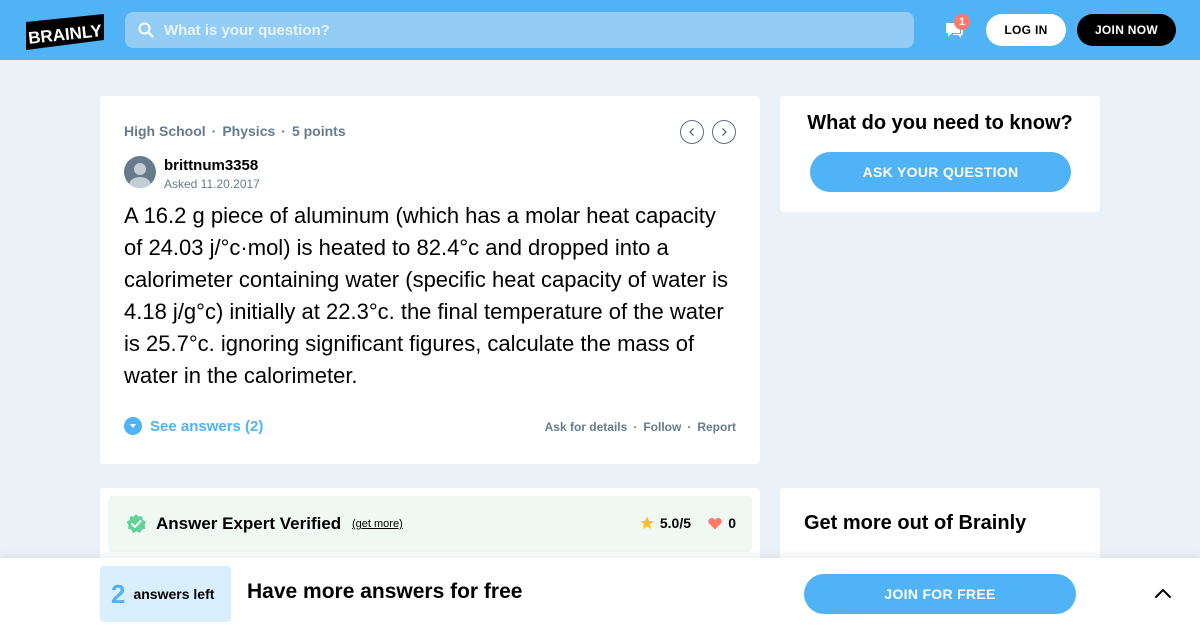 Image resolution: width=1200 pixels, height=630 pixels. What do you see at coordinates (136, 523) in the screenshot?
I see `verified-badge-icon` at bounding box center [136, 523].